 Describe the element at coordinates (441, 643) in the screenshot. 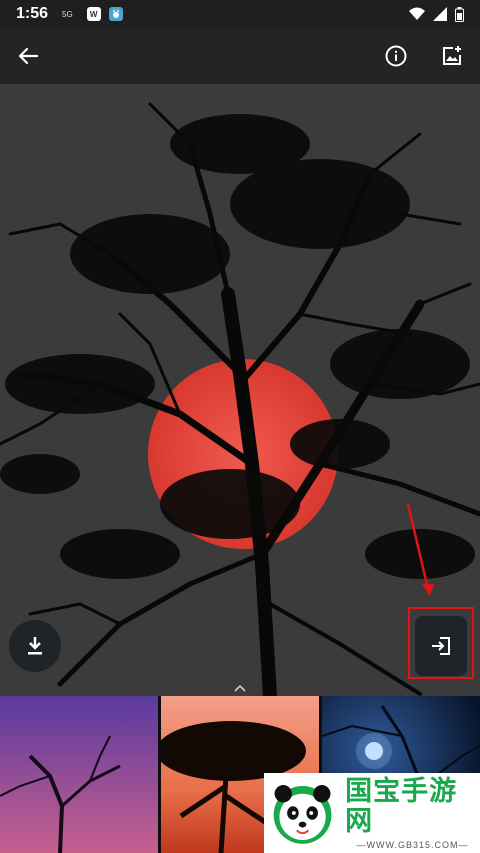

I see `annotation-highlight-box` at that location.